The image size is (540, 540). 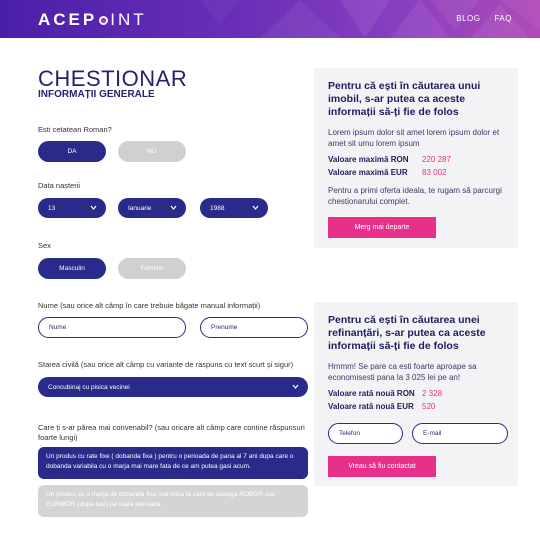 I want to click on birth-day-value: 13, so click(x=52, y=208).